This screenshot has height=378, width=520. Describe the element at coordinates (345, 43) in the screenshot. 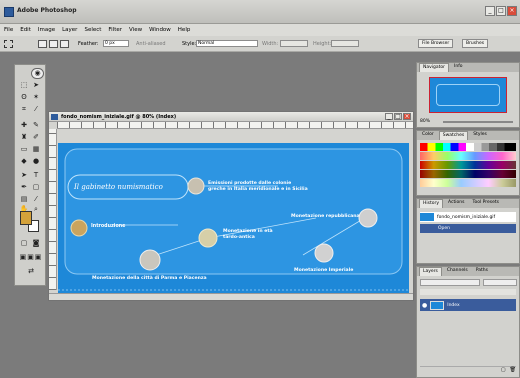

I see `height-input` at that location.